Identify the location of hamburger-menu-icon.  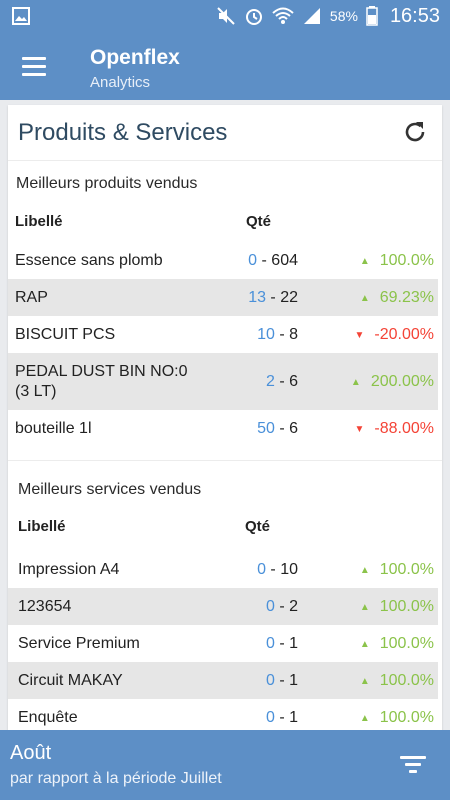
(34, 66).